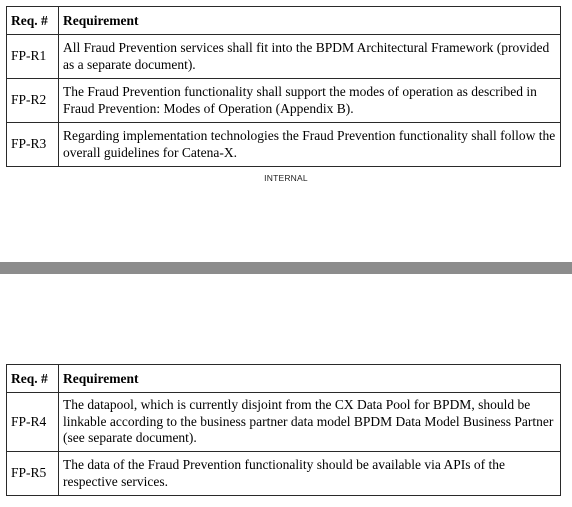  What do you see at coordinates (286, 268) in the screenshot?
I see `page-separator` at bounding box center [286, 268].